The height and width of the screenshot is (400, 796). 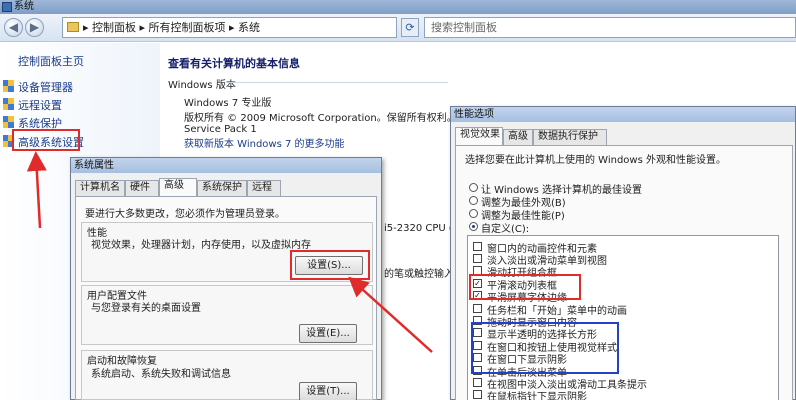 What do you see at coordinates (36, 190) in the screenshot?
I see `arrow-to-advanced-settings` at bounding box center [36, 190].